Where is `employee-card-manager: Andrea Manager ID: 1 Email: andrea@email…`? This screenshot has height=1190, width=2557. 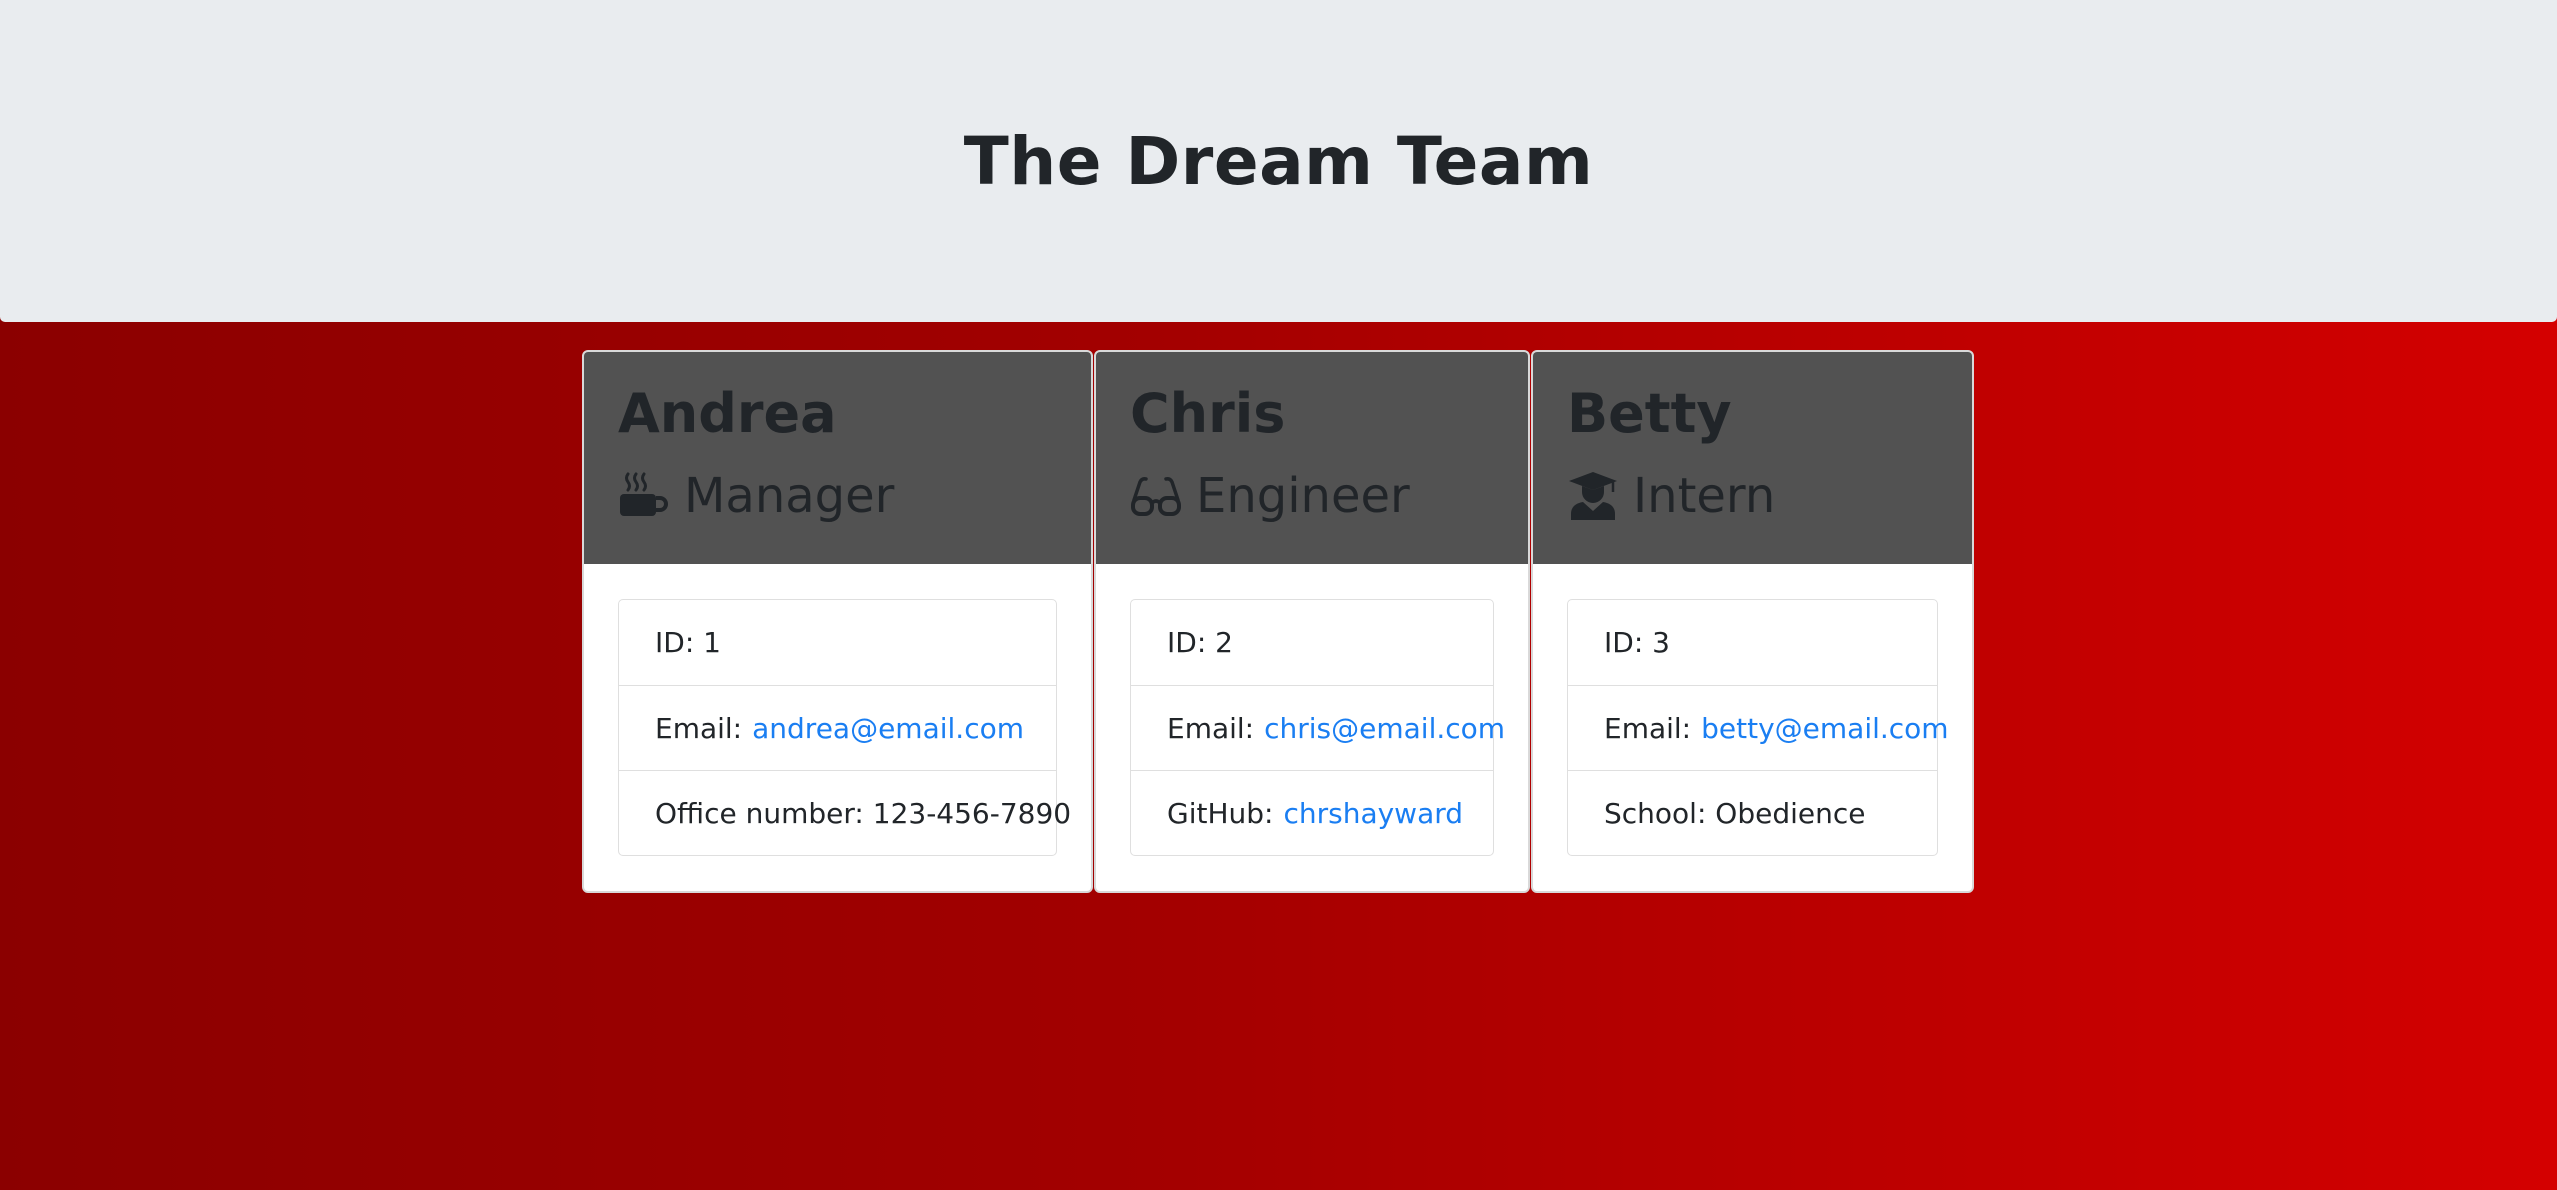
employee-card-manager: Andrea Manager ID: 1 Email: andrea@email… is located at coordinates (837, 621).